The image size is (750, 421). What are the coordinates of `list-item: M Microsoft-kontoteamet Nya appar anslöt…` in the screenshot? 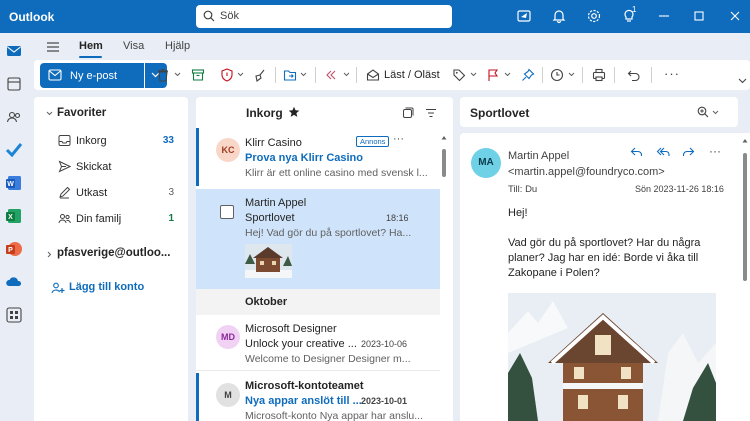 It's located at (318, 397).